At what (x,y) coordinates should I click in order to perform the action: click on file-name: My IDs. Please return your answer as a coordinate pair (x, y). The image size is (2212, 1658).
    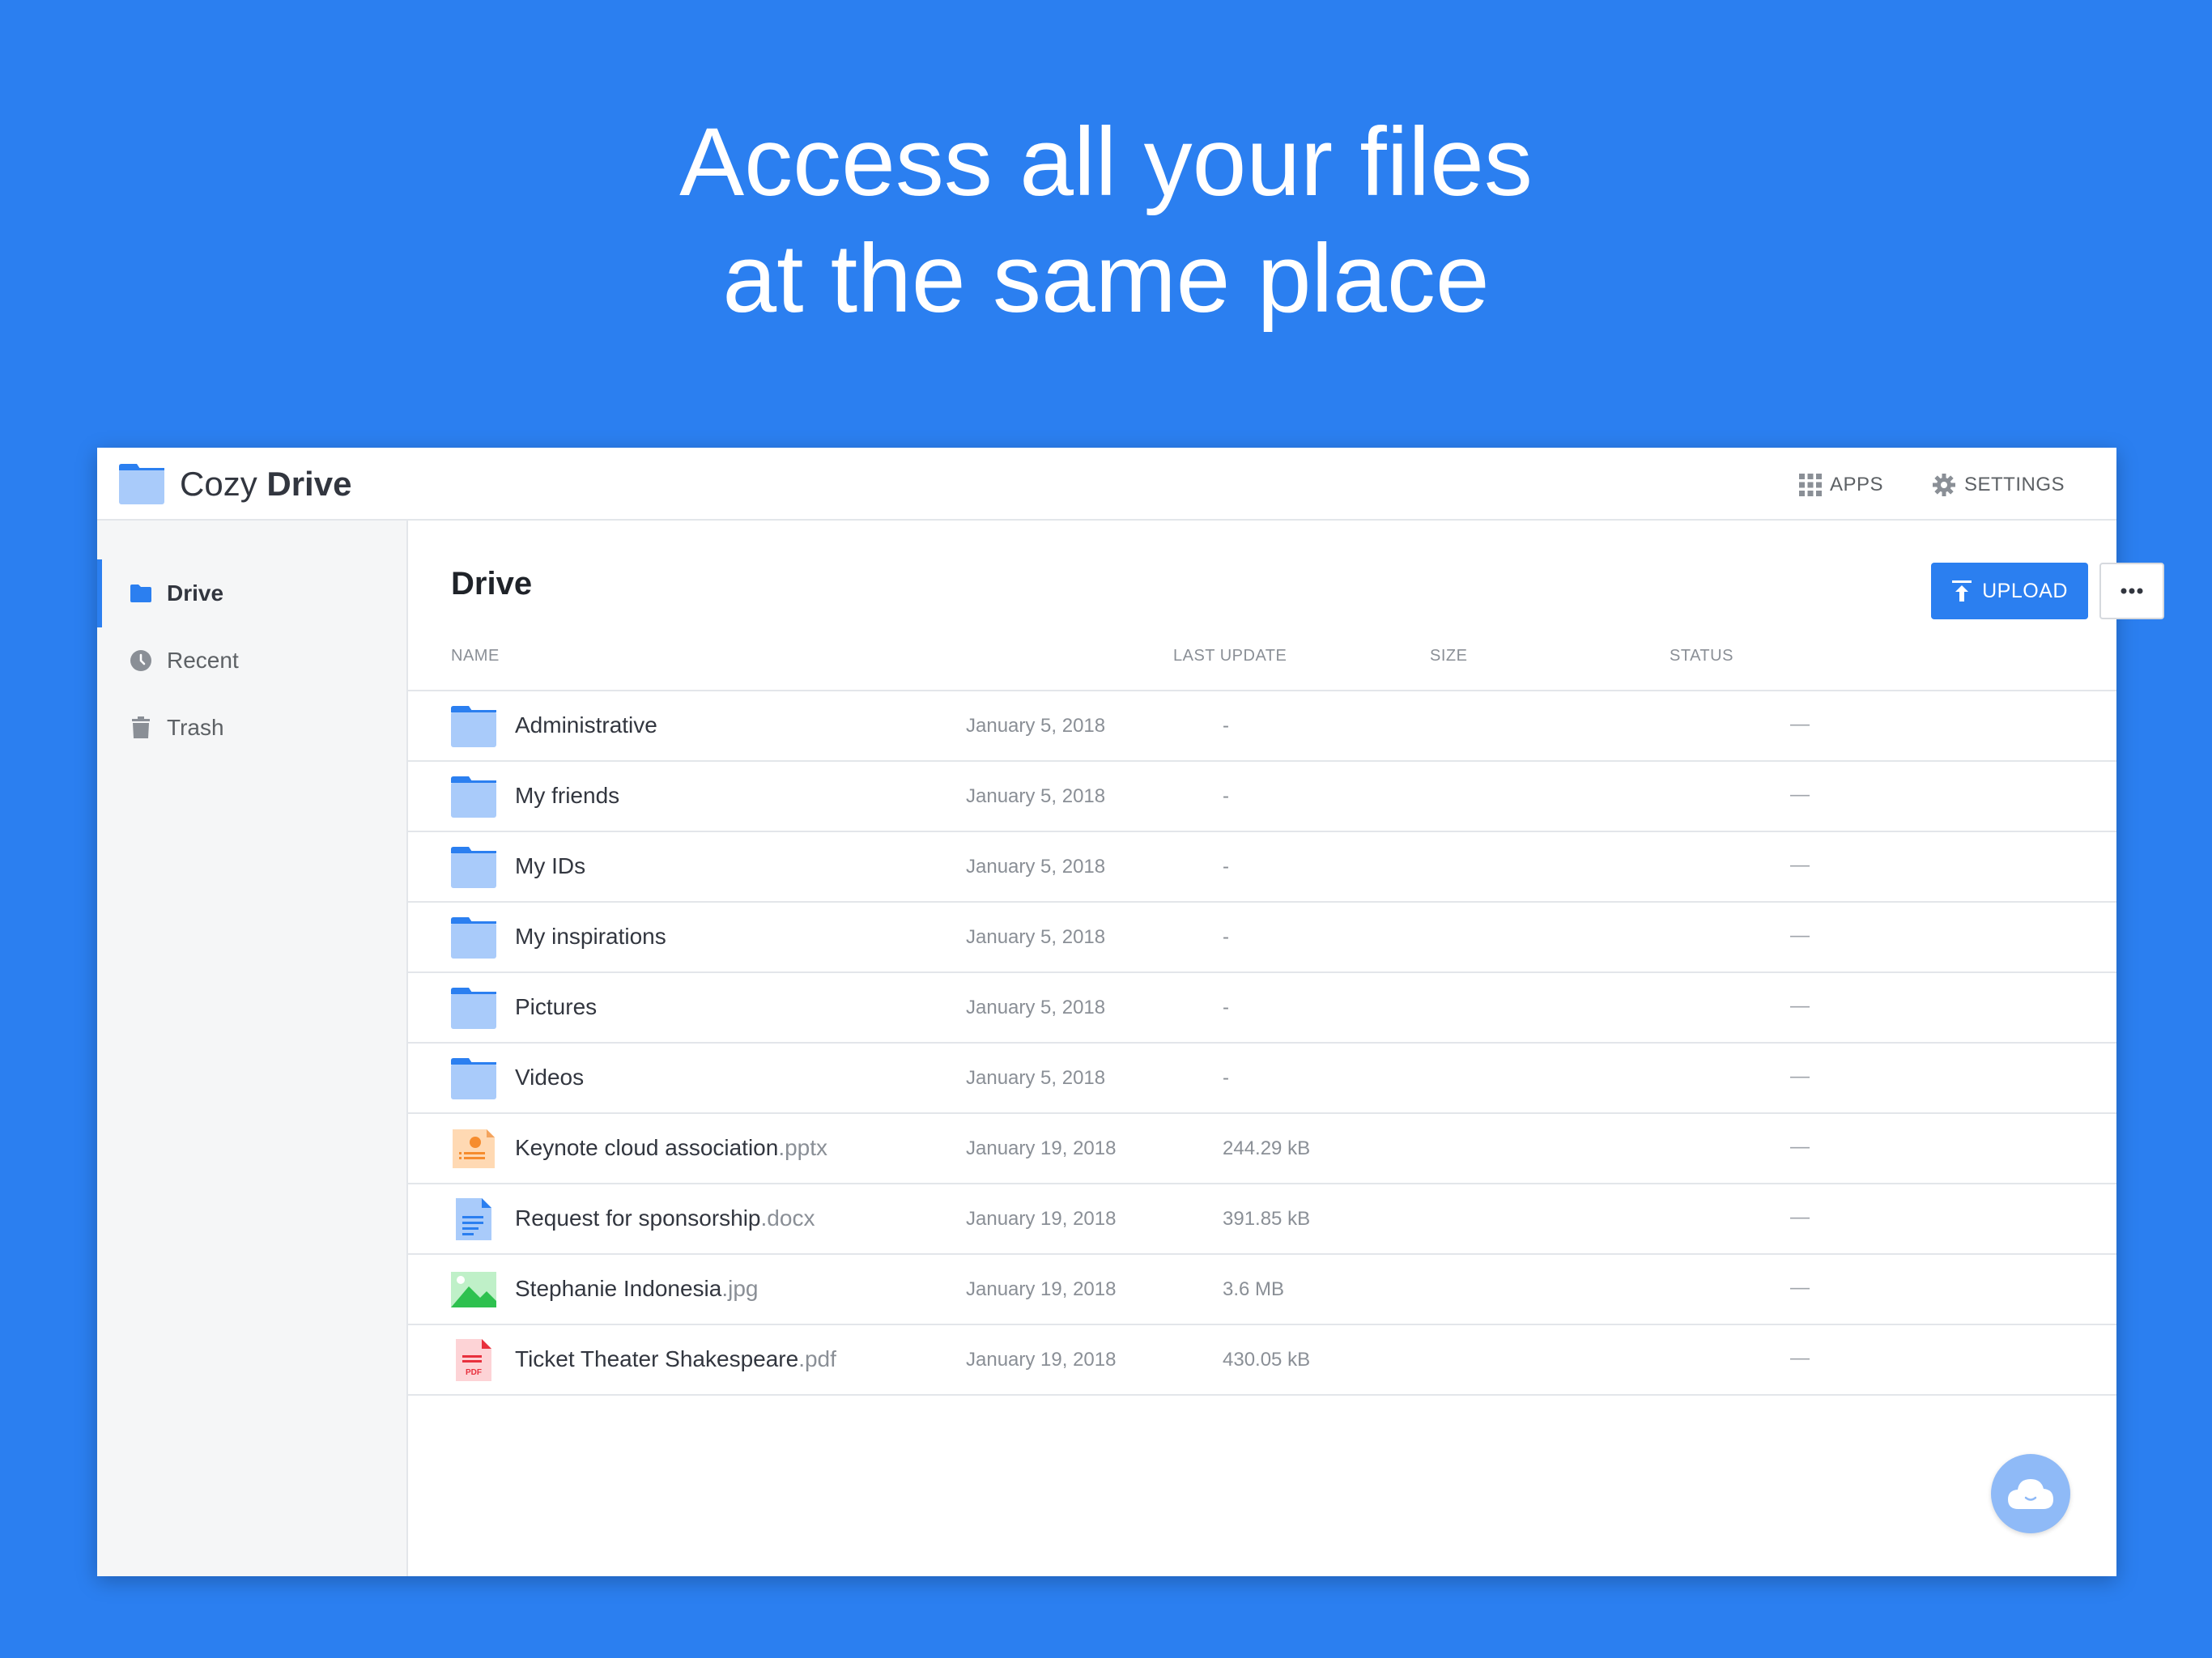
    Looking at the image, I should click on (550, 866).